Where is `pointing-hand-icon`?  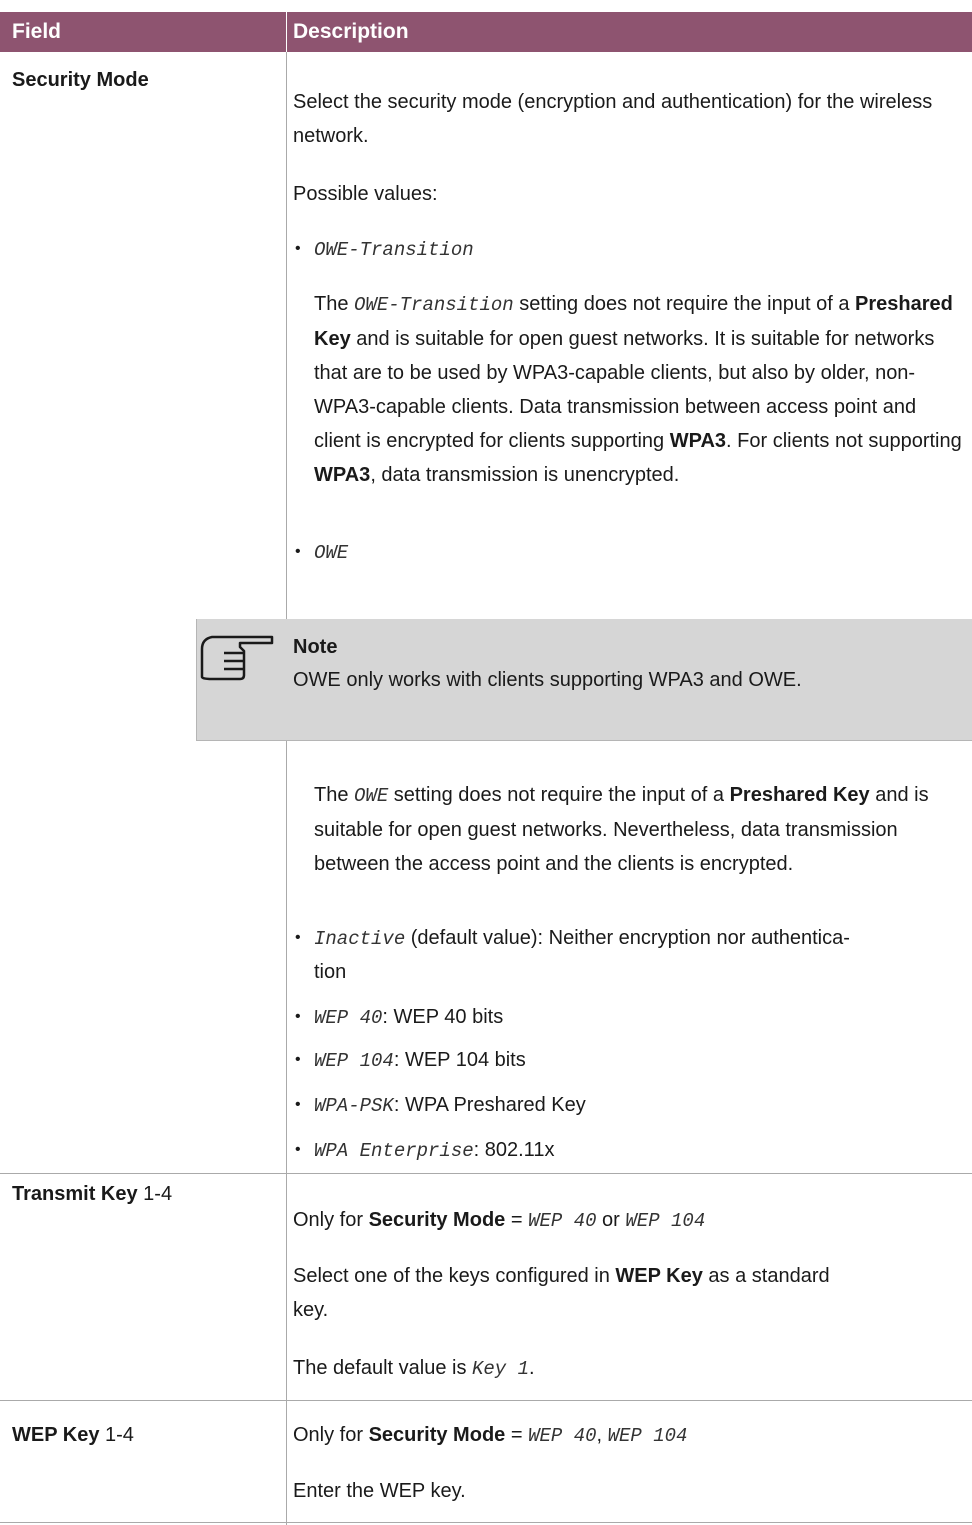
pointing-hand-icon is located at coordinates (237, 658).